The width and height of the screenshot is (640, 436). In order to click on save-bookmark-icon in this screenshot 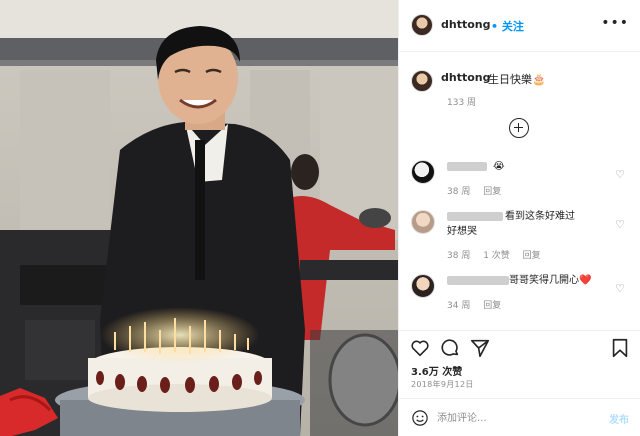, I will do `click(620, 348)`.